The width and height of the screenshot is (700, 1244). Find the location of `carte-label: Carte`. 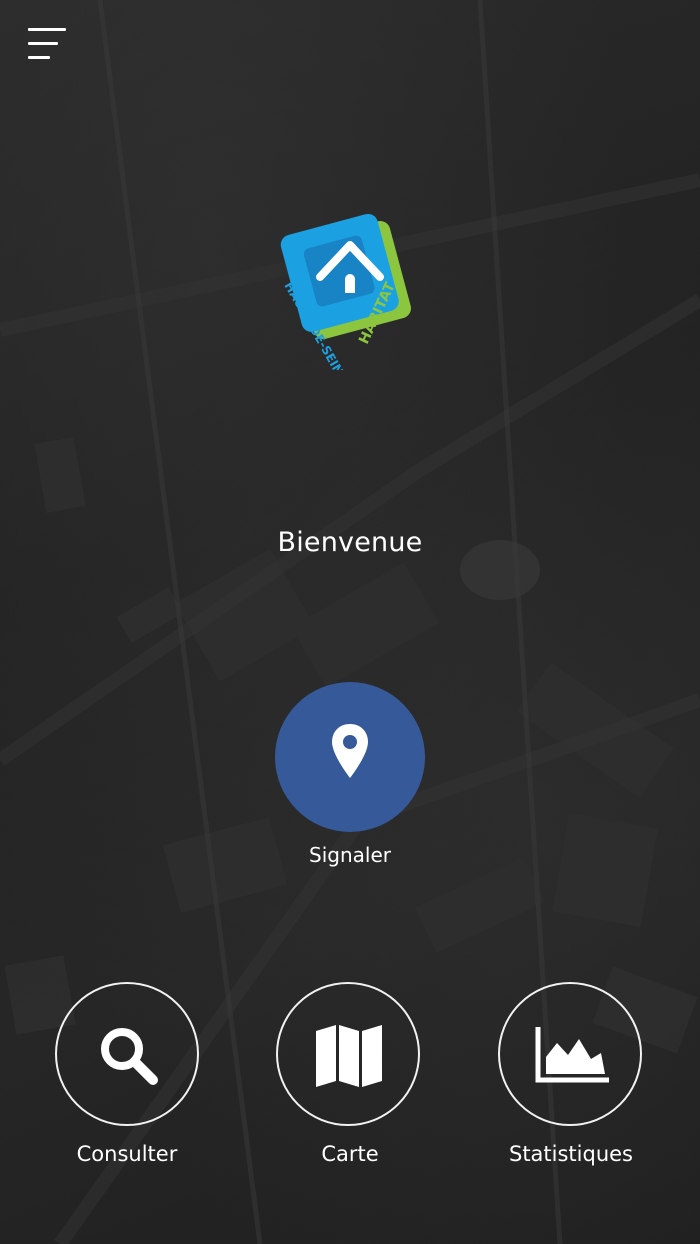

carte-label: Carte is located at coordinates (350, 1154).